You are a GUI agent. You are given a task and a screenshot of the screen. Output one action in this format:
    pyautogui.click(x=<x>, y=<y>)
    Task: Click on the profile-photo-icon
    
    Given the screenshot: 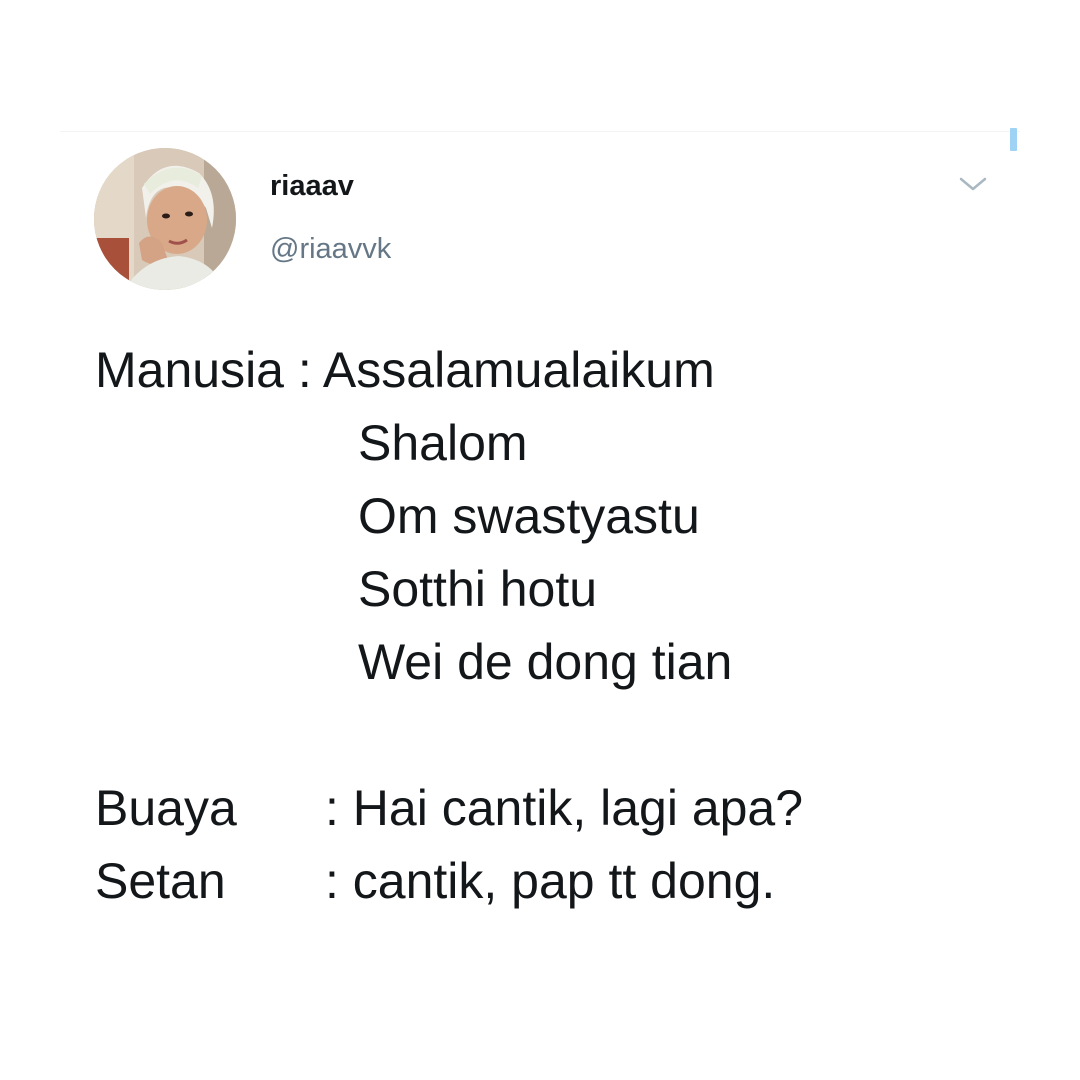 What is the action you would take?
    pyautogui.click(x=165, y=219)
    